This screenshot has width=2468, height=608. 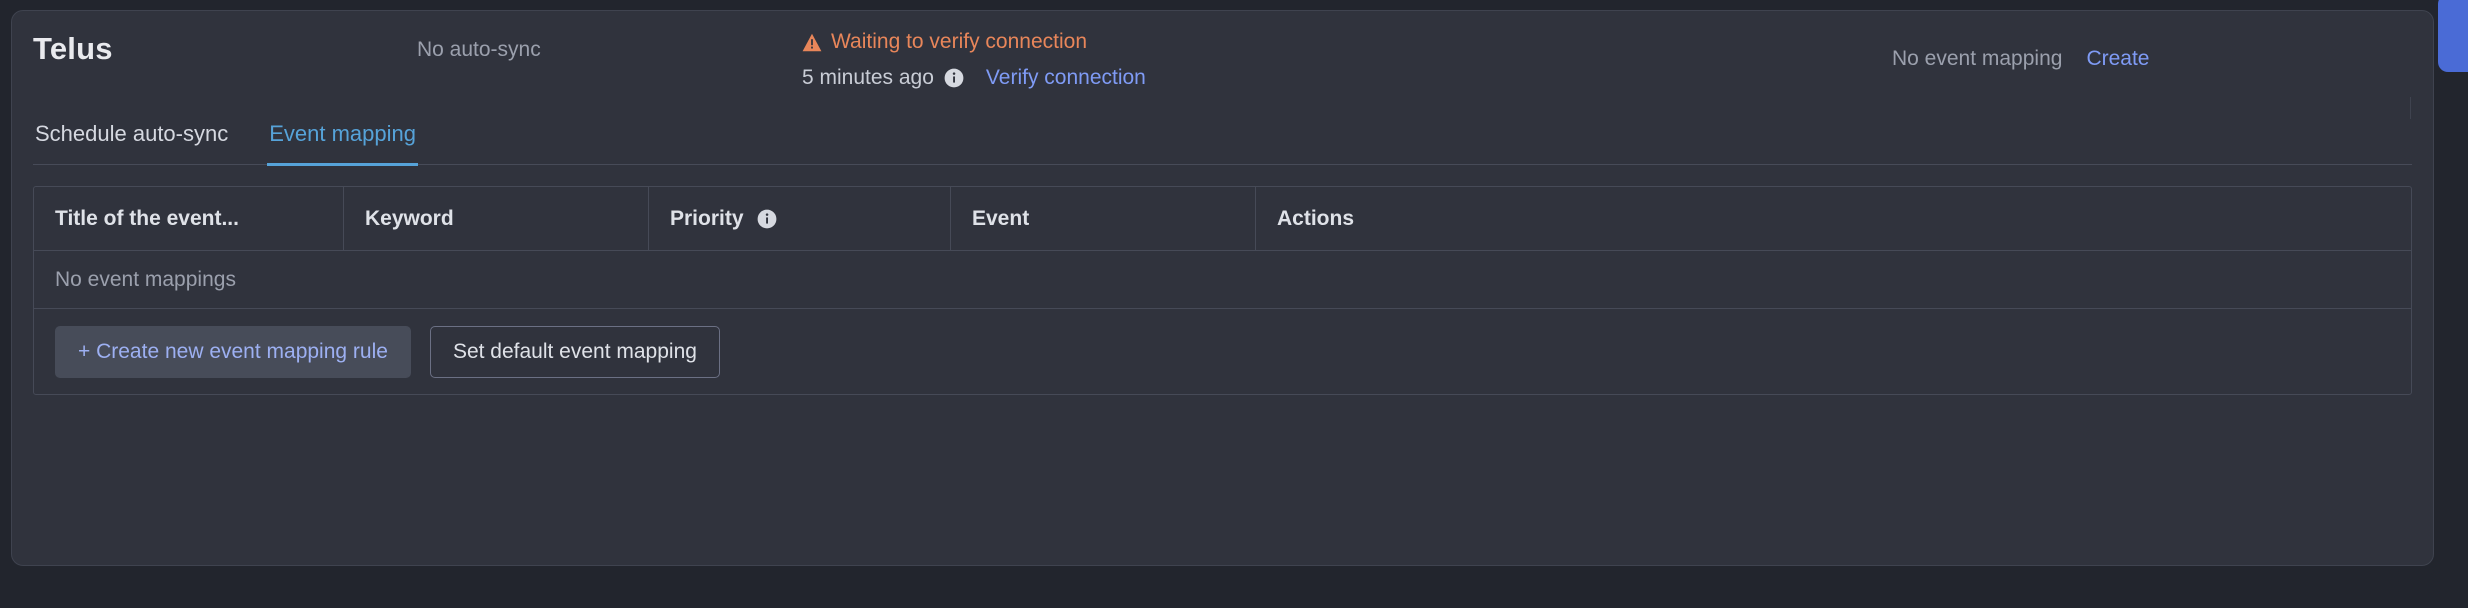 What do you see at coordinates (73, 48) in the screenshot?
I see `page-title: Telus` at bounding box center [73, 48].